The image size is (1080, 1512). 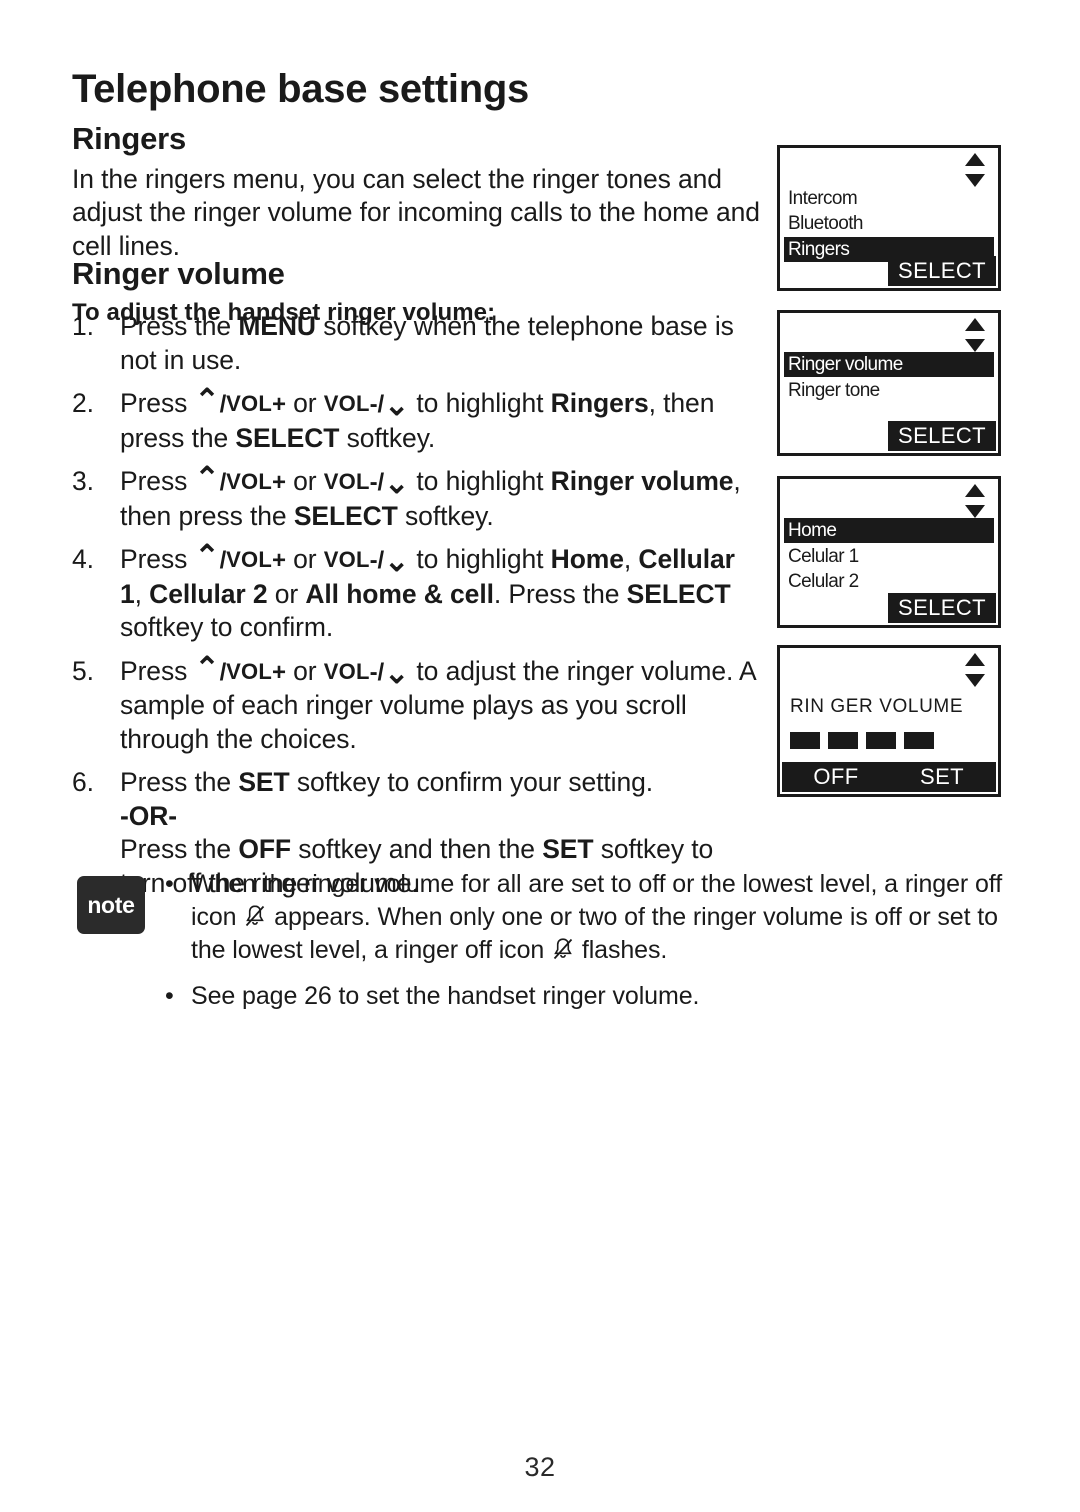 I want to click on lcd-screen-ringers: Ringer volume Ringer tone SELECT, so click(x=889, y=383).